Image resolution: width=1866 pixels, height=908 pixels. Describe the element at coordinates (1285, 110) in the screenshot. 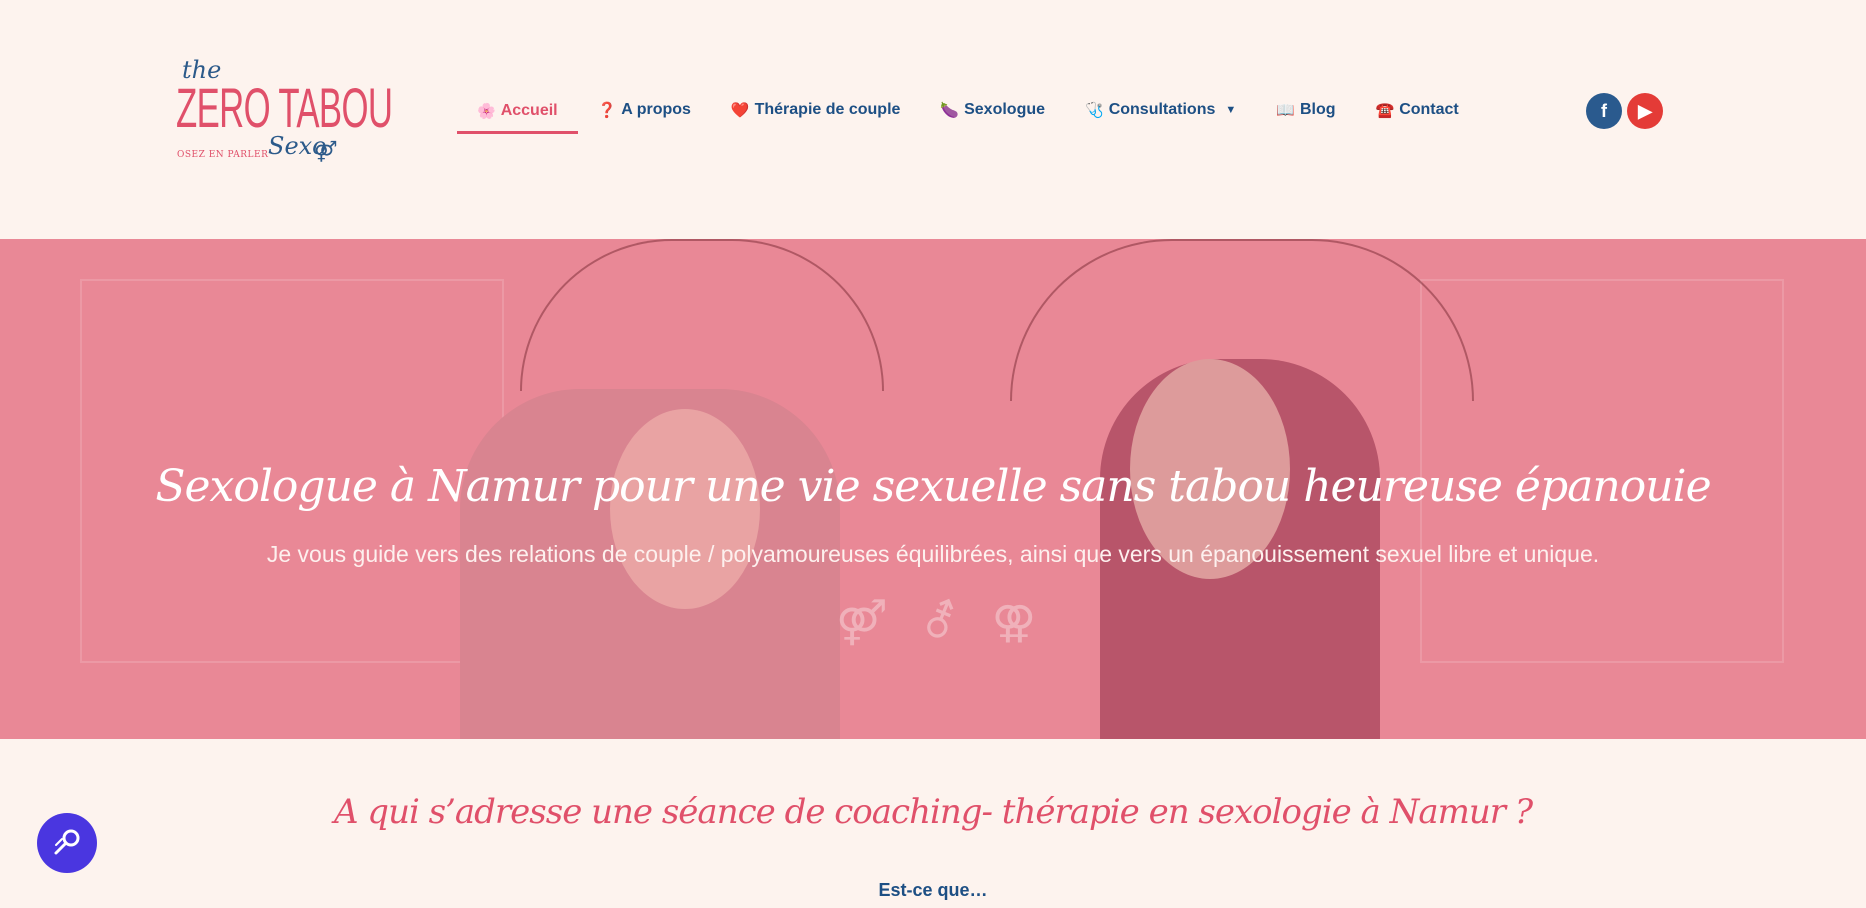

I see `book-icon: 📖` at that location.